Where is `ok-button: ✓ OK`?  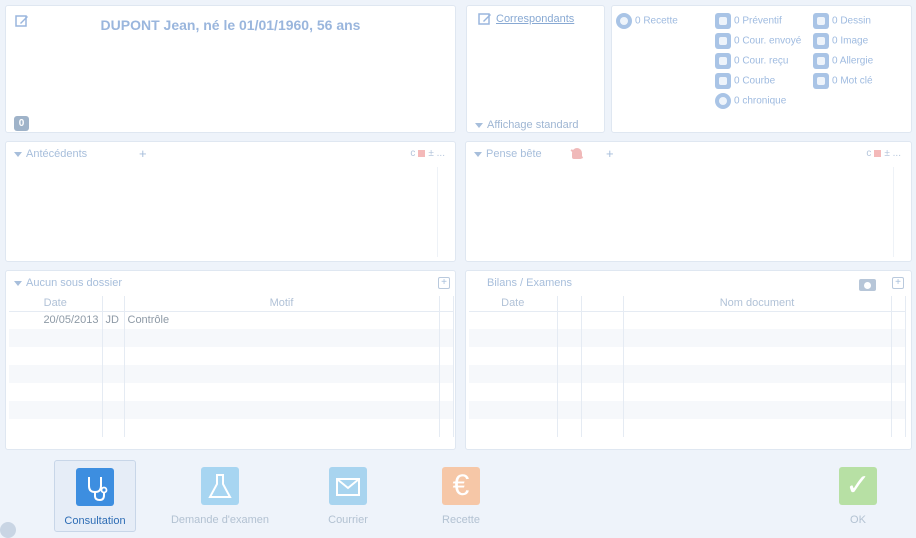 ok-button: ✓ OK is located at coordinates (858, 496).